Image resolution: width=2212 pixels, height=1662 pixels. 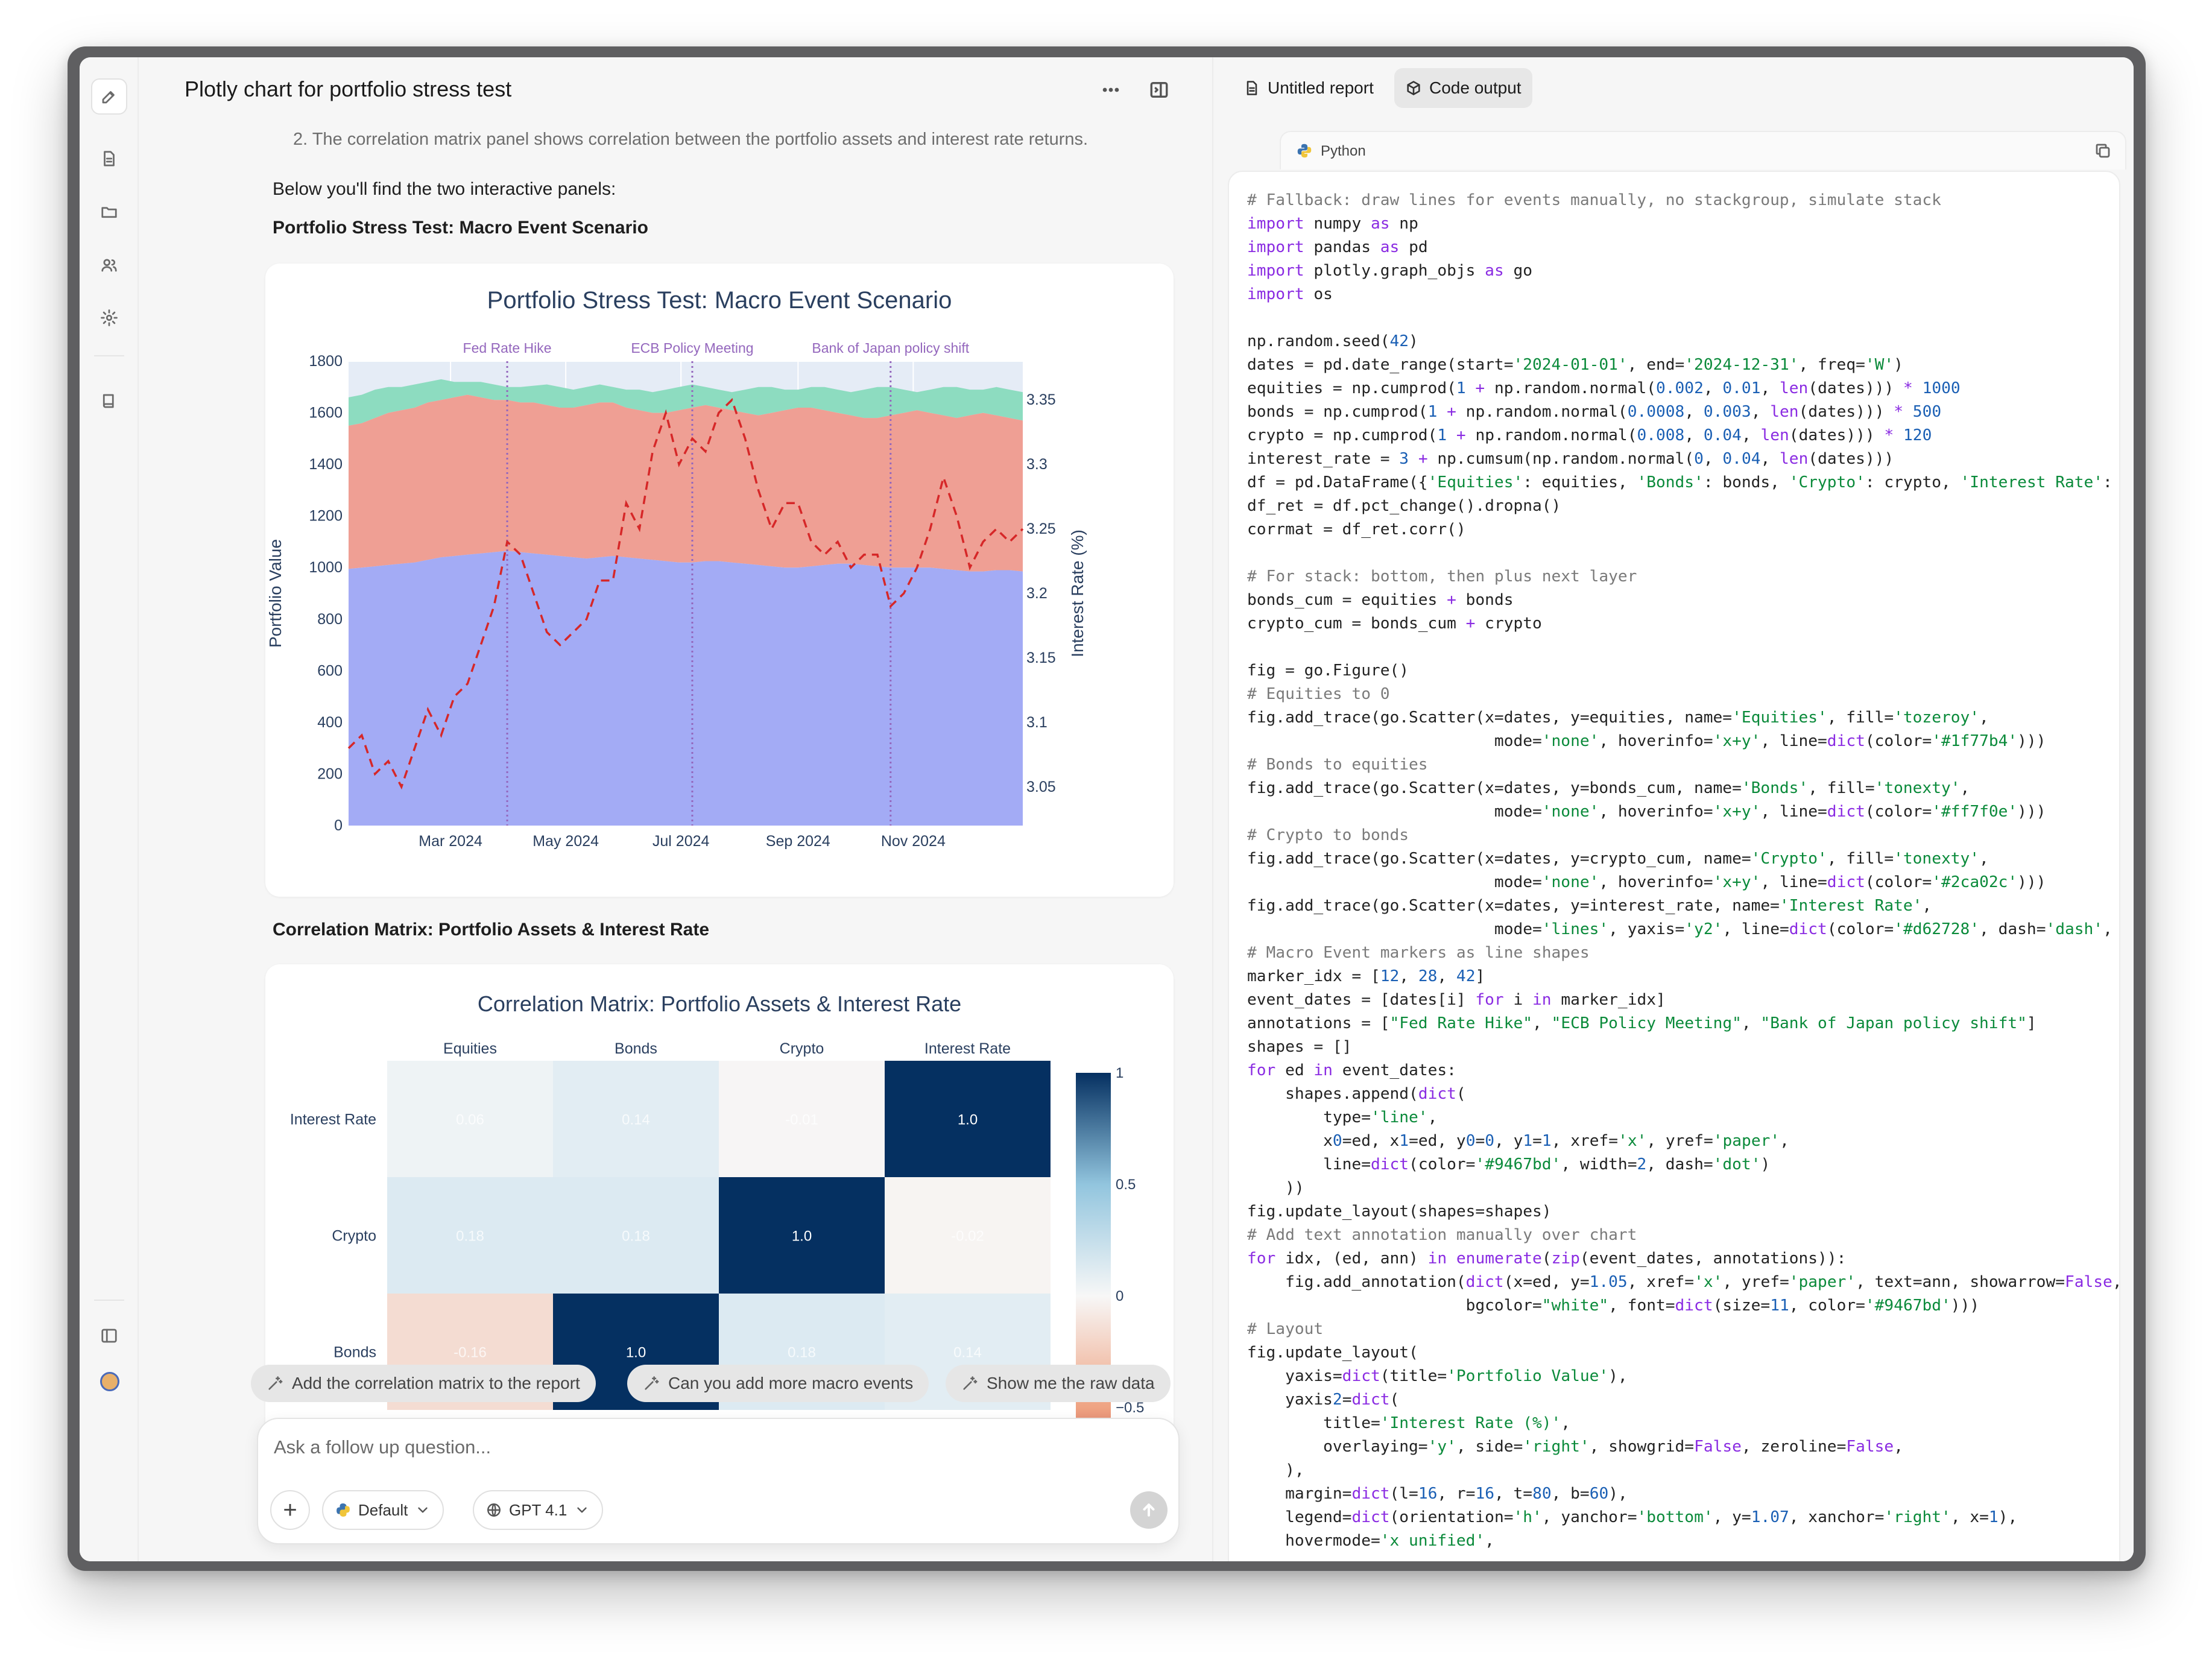 I want to click on code-line: np.random.seed(42), so click(x=1332, y=341).